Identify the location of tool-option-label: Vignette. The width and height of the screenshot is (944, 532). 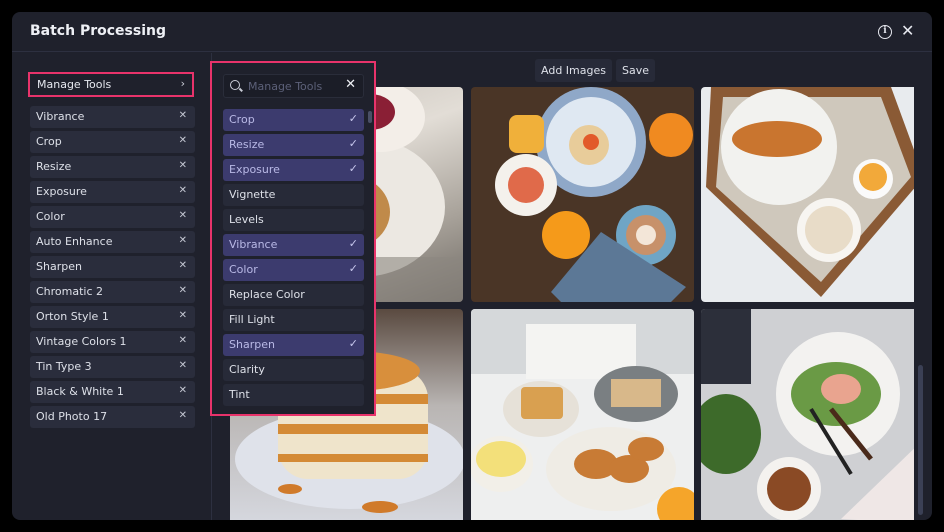
(252, 194).